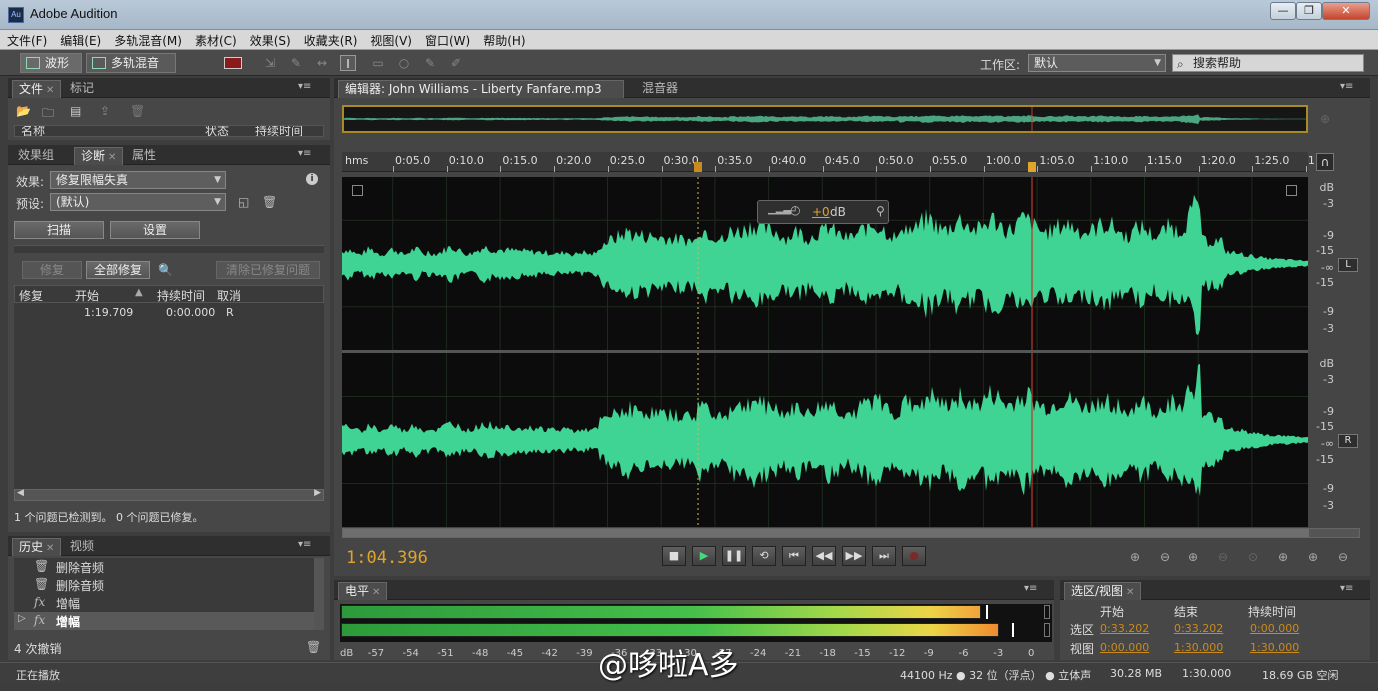 Image resolution: width=1378 pixels, height=691 pixels. I want to click on tab-files: 文件 ✕, so click(37, 89).